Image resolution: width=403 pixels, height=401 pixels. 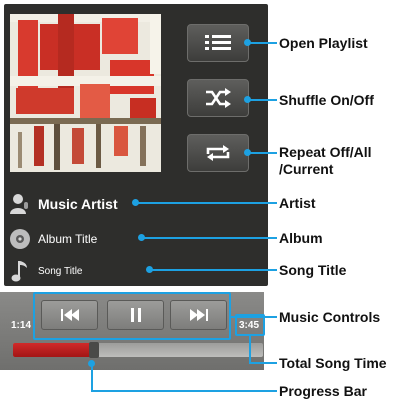 I want to click on album-art-image, so click(x=85, y=93).